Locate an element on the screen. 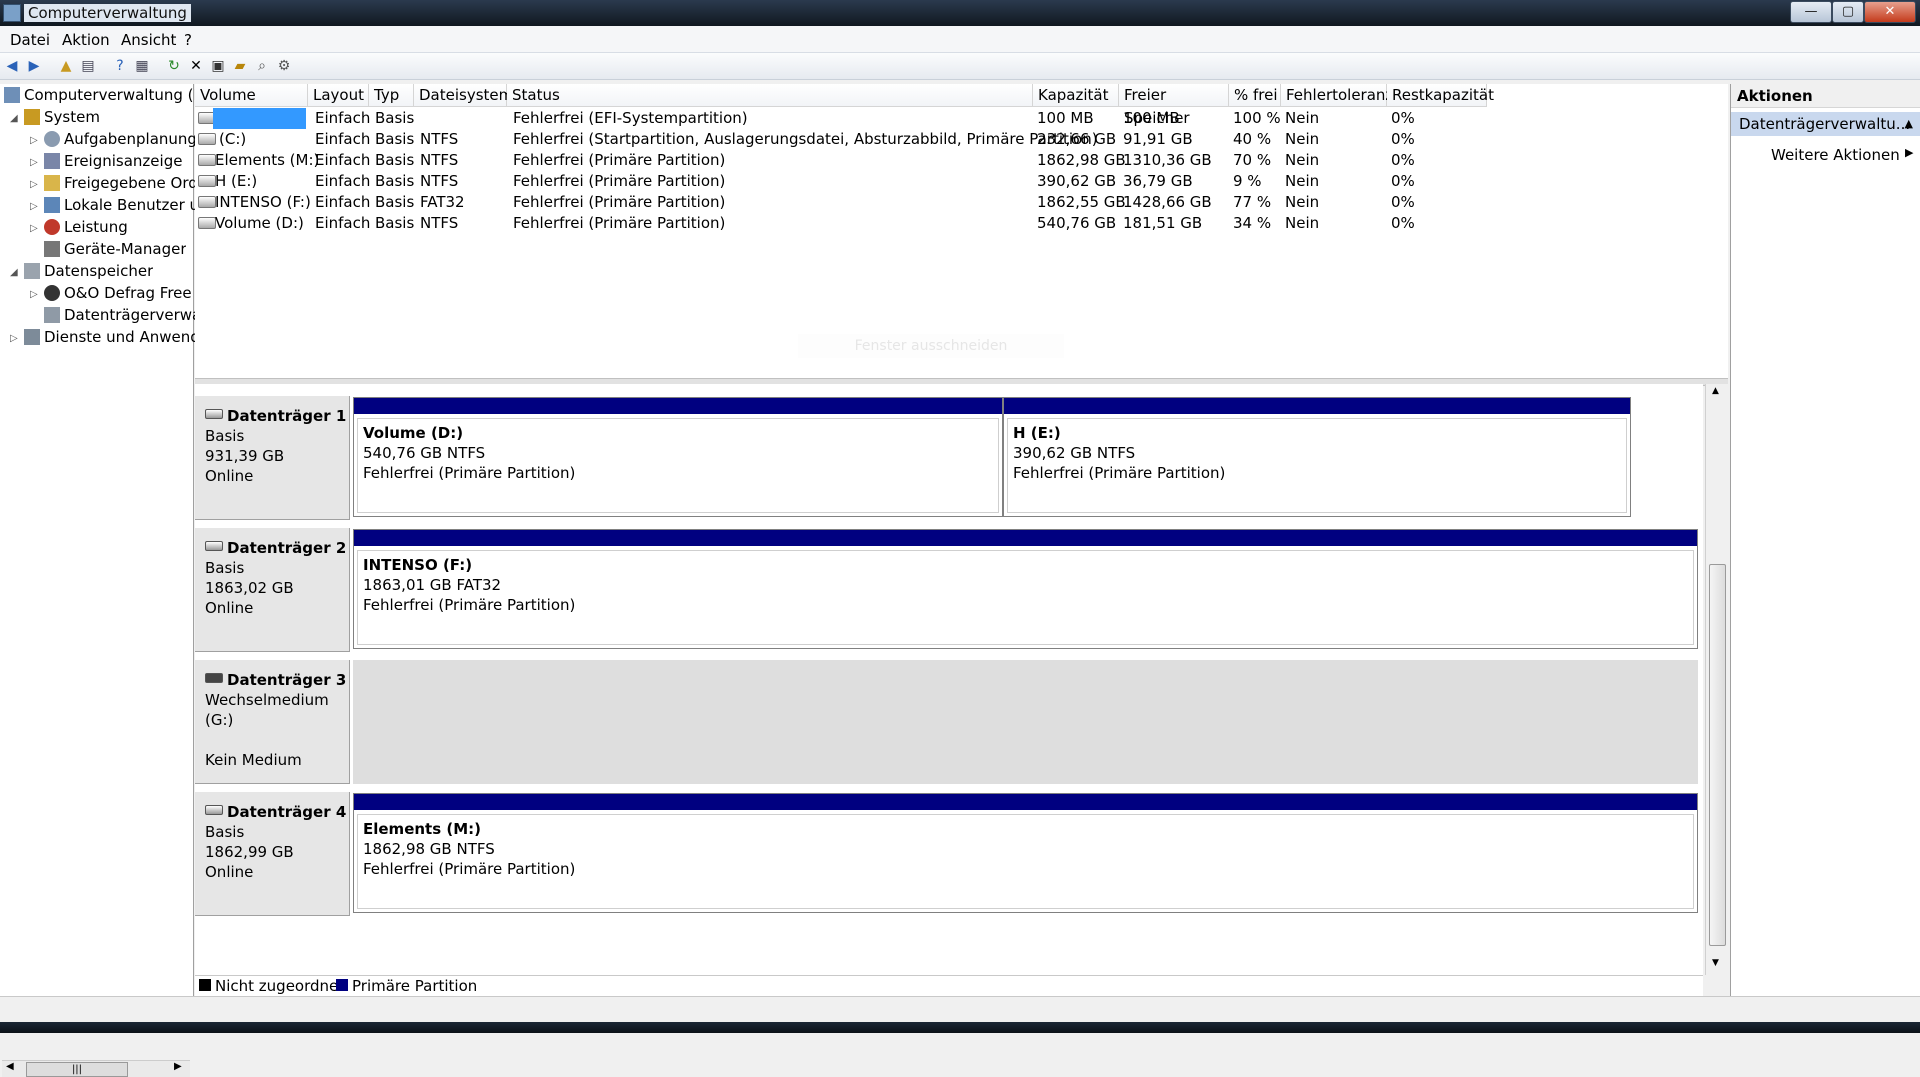  scroll-up-icon: ▲ is located at coordinates (1715, 391).